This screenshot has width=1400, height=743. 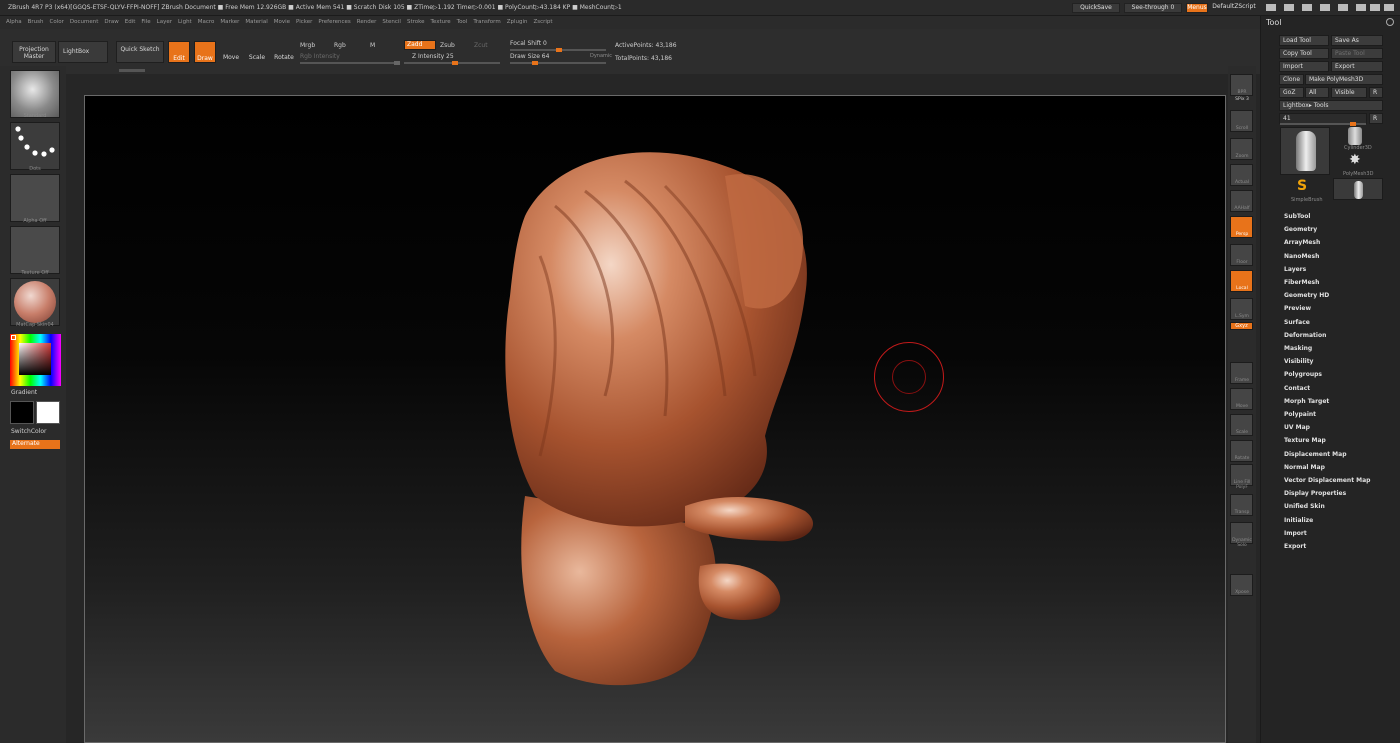 I want to click on color-picker, so click(x=35, y=360).